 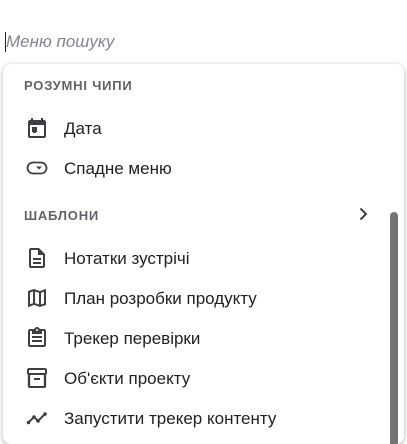 I want to click on menu-item-label: Об'єкти проекту, so click(x=127, y=378).